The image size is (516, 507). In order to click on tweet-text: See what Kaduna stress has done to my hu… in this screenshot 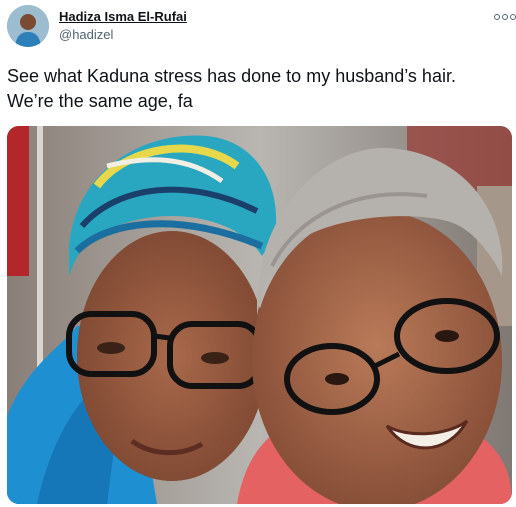, I will do `click(231, 88)`.